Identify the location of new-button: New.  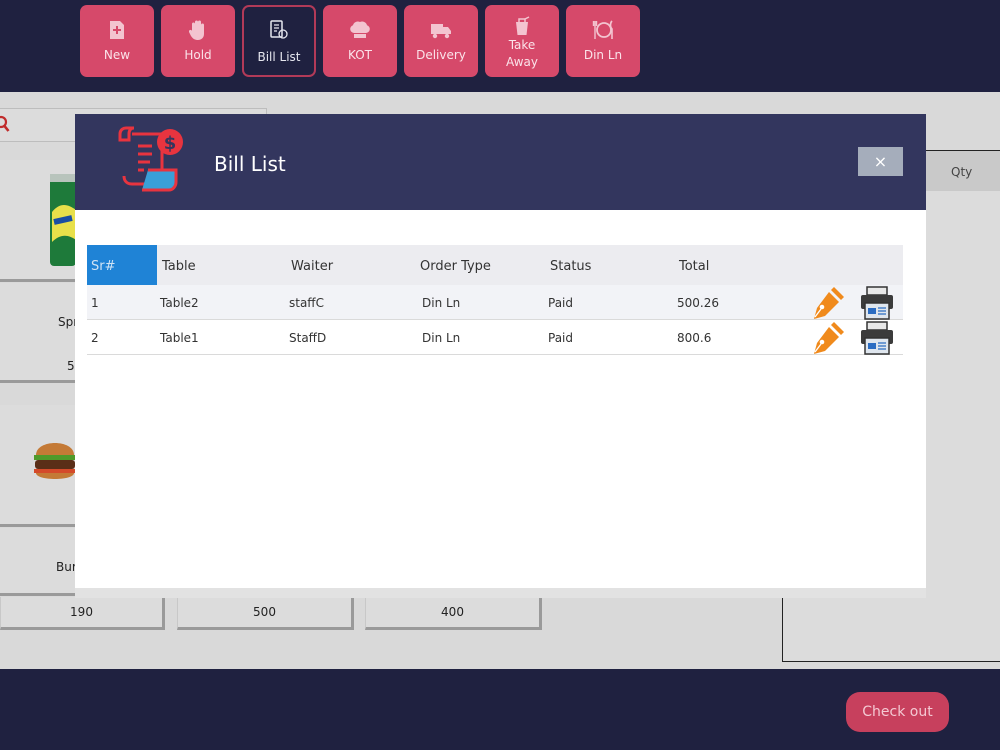
(117, 41).